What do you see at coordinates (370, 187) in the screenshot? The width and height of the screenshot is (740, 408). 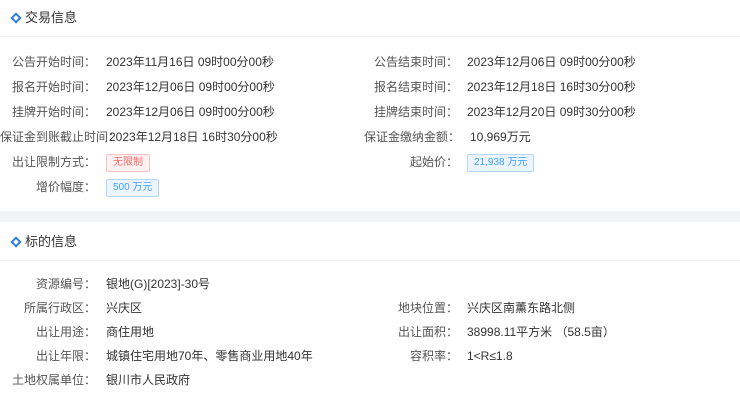 I see `increment-row: 增价幅度： 500 万元` at bounding box center [370, 187].